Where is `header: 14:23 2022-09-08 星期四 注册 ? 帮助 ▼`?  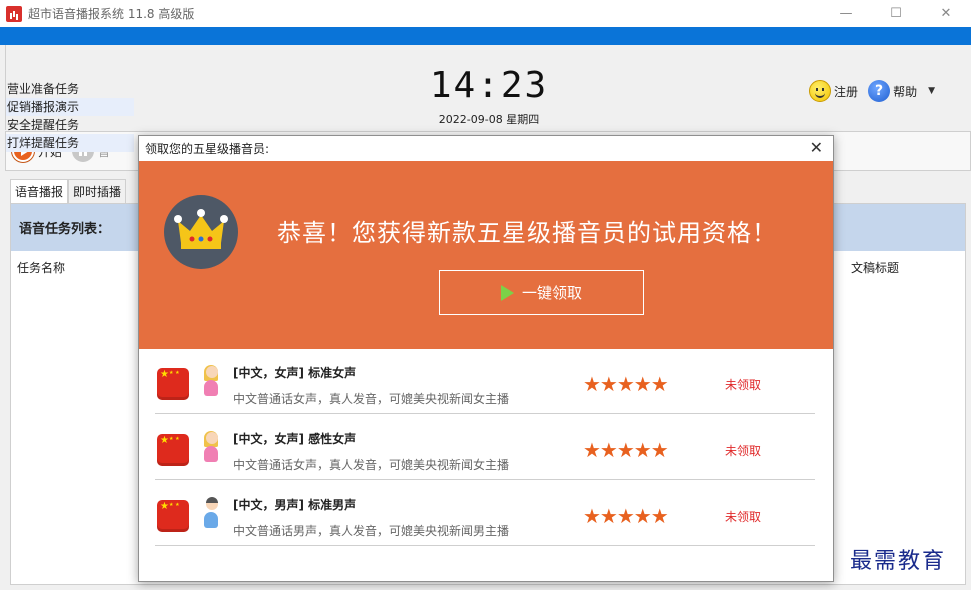 header: 14:23 2022-09-08 星期四 注册 ? 帮助 ▼ is located at coordinates (488, 87).